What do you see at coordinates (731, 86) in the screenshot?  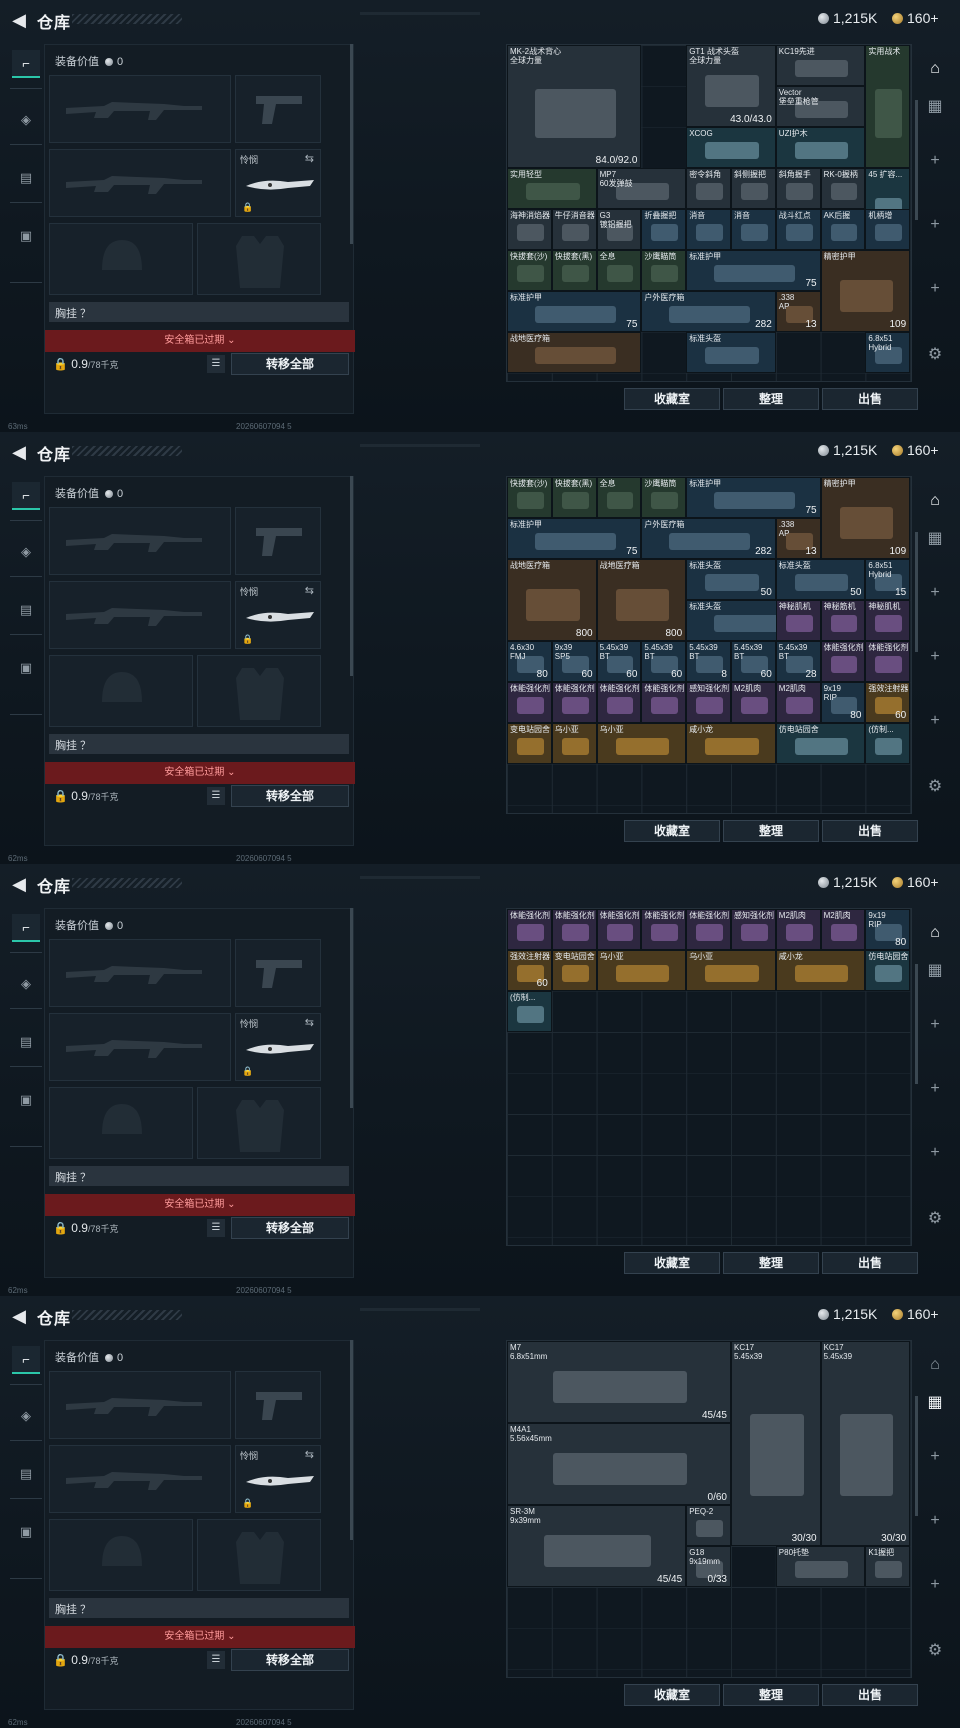 I see `inventory-item: GT1 战术头盔 全球力量 43.0/43.0` at bounding box center [731, 86].